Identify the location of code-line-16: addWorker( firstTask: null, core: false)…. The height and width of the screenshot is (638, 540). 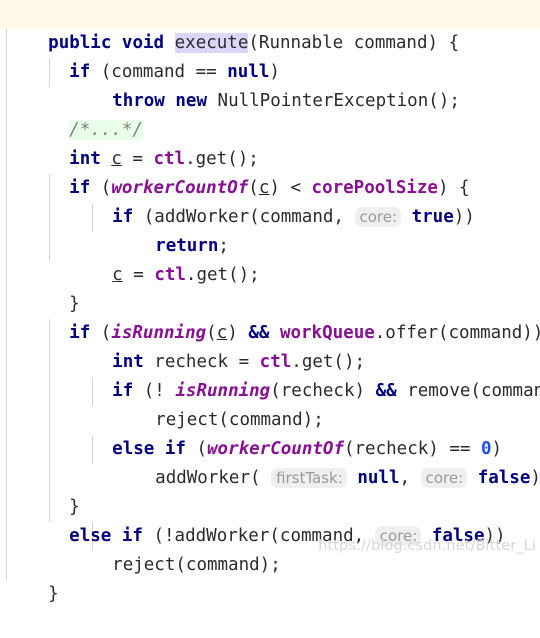
(270, 461).